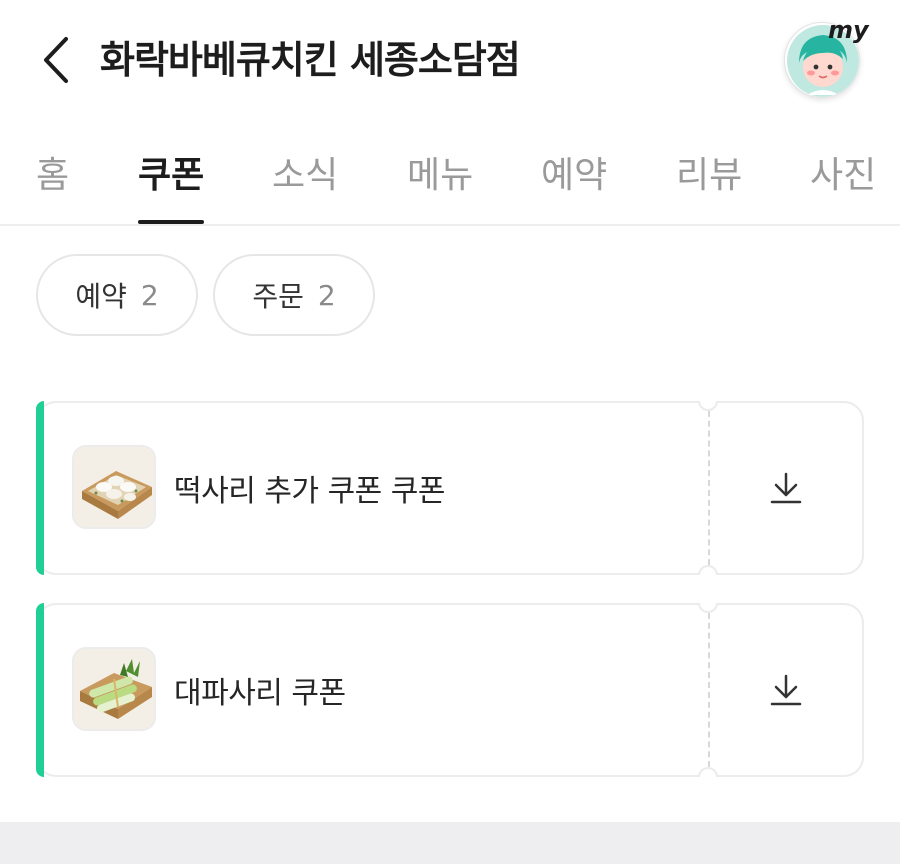 The width and height of the screenshot is (900, 864). I want to click on active-tab-underline, so click(171, 222).